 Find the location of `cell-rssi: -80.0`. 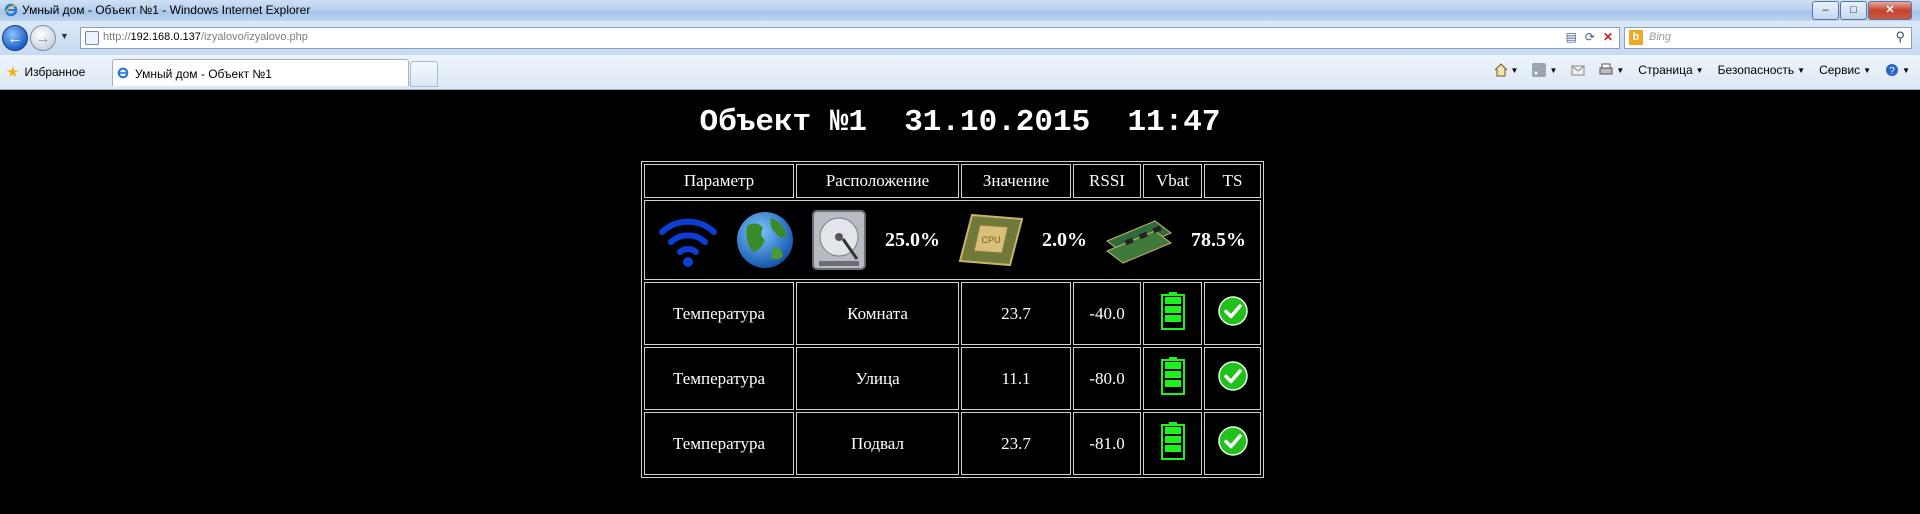

cell-rssi: -80.0 is located at coordinates (1107, 378).